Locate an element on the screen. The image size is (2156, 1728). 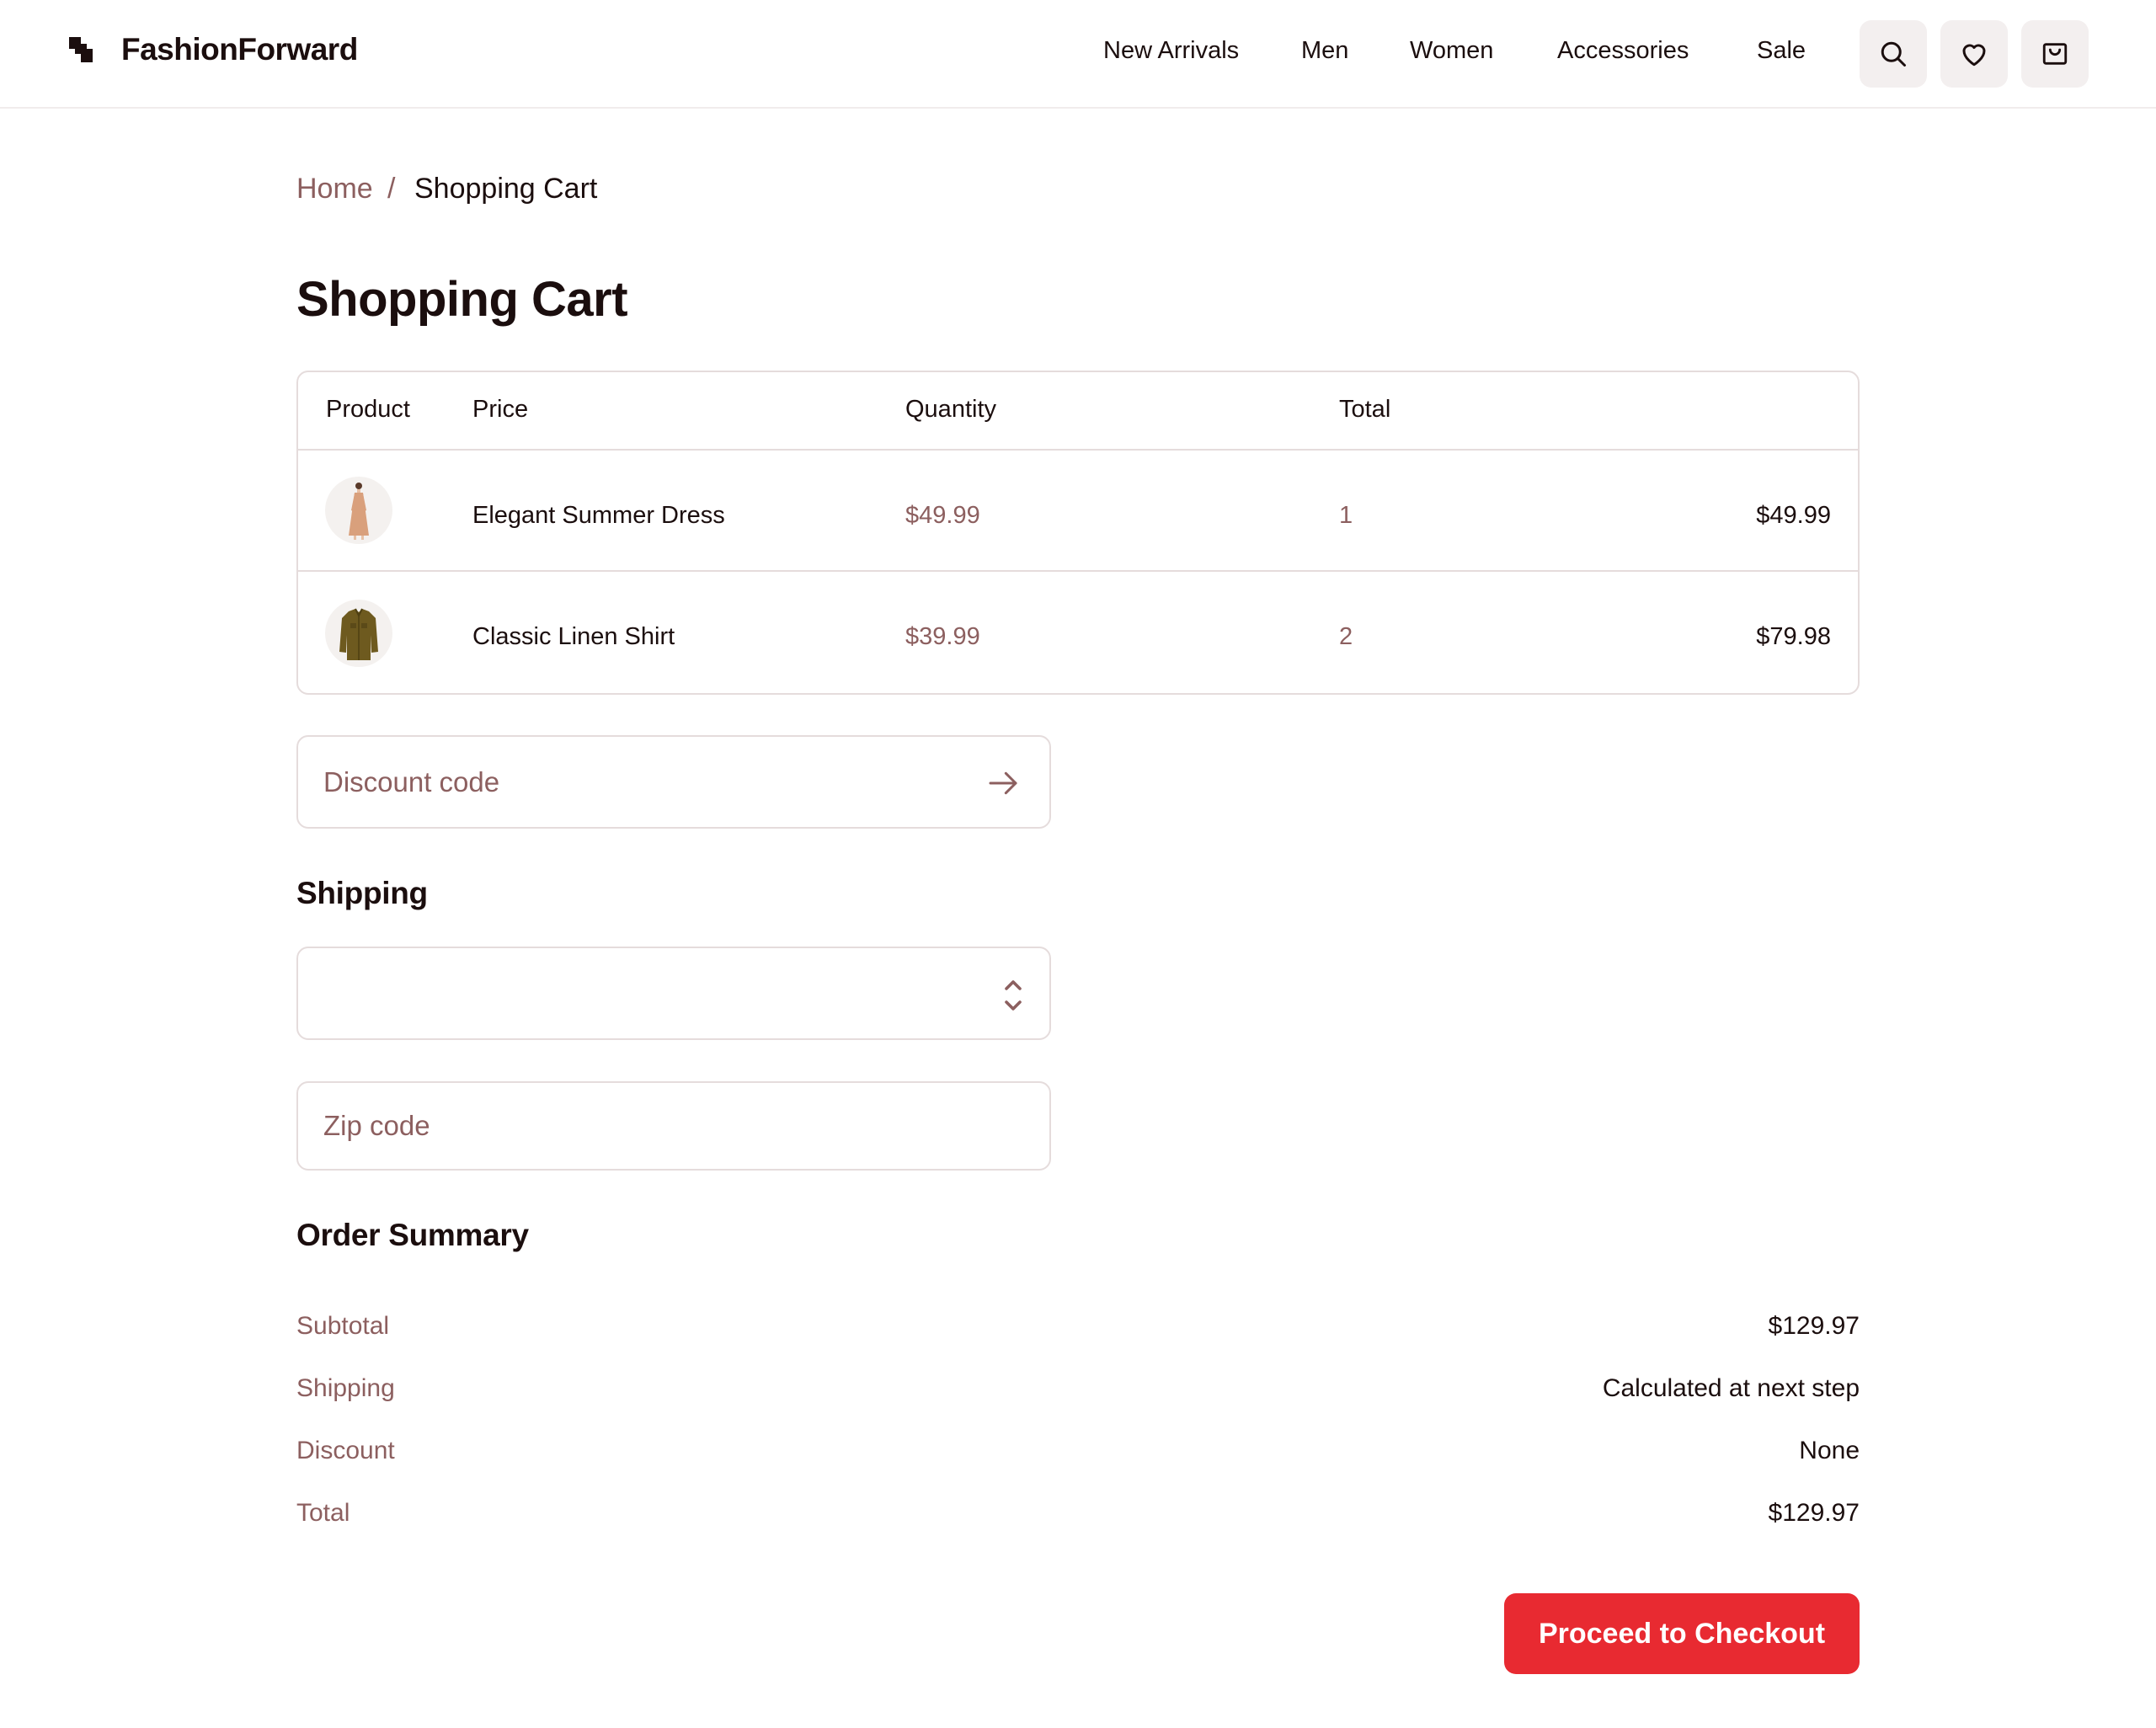
dress-image is located at coordinates (359, 511).